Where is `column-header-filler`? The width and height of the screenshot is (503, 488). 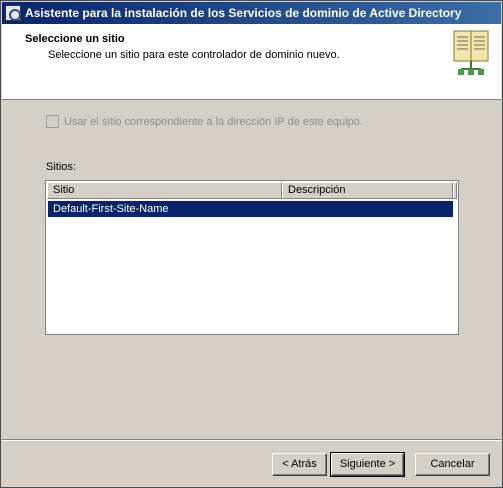
column-header-filler is located at coordinates (455, 190).